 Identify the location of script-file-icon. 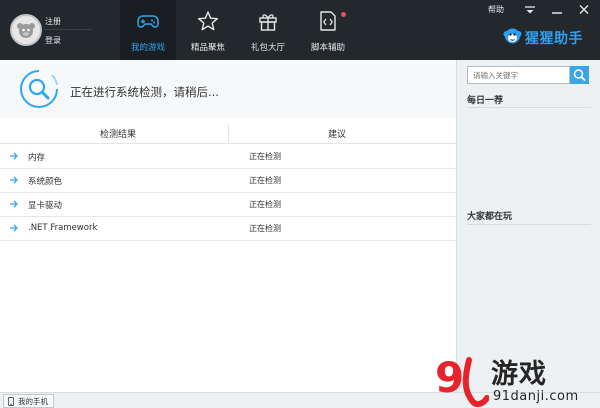
(328, 21).